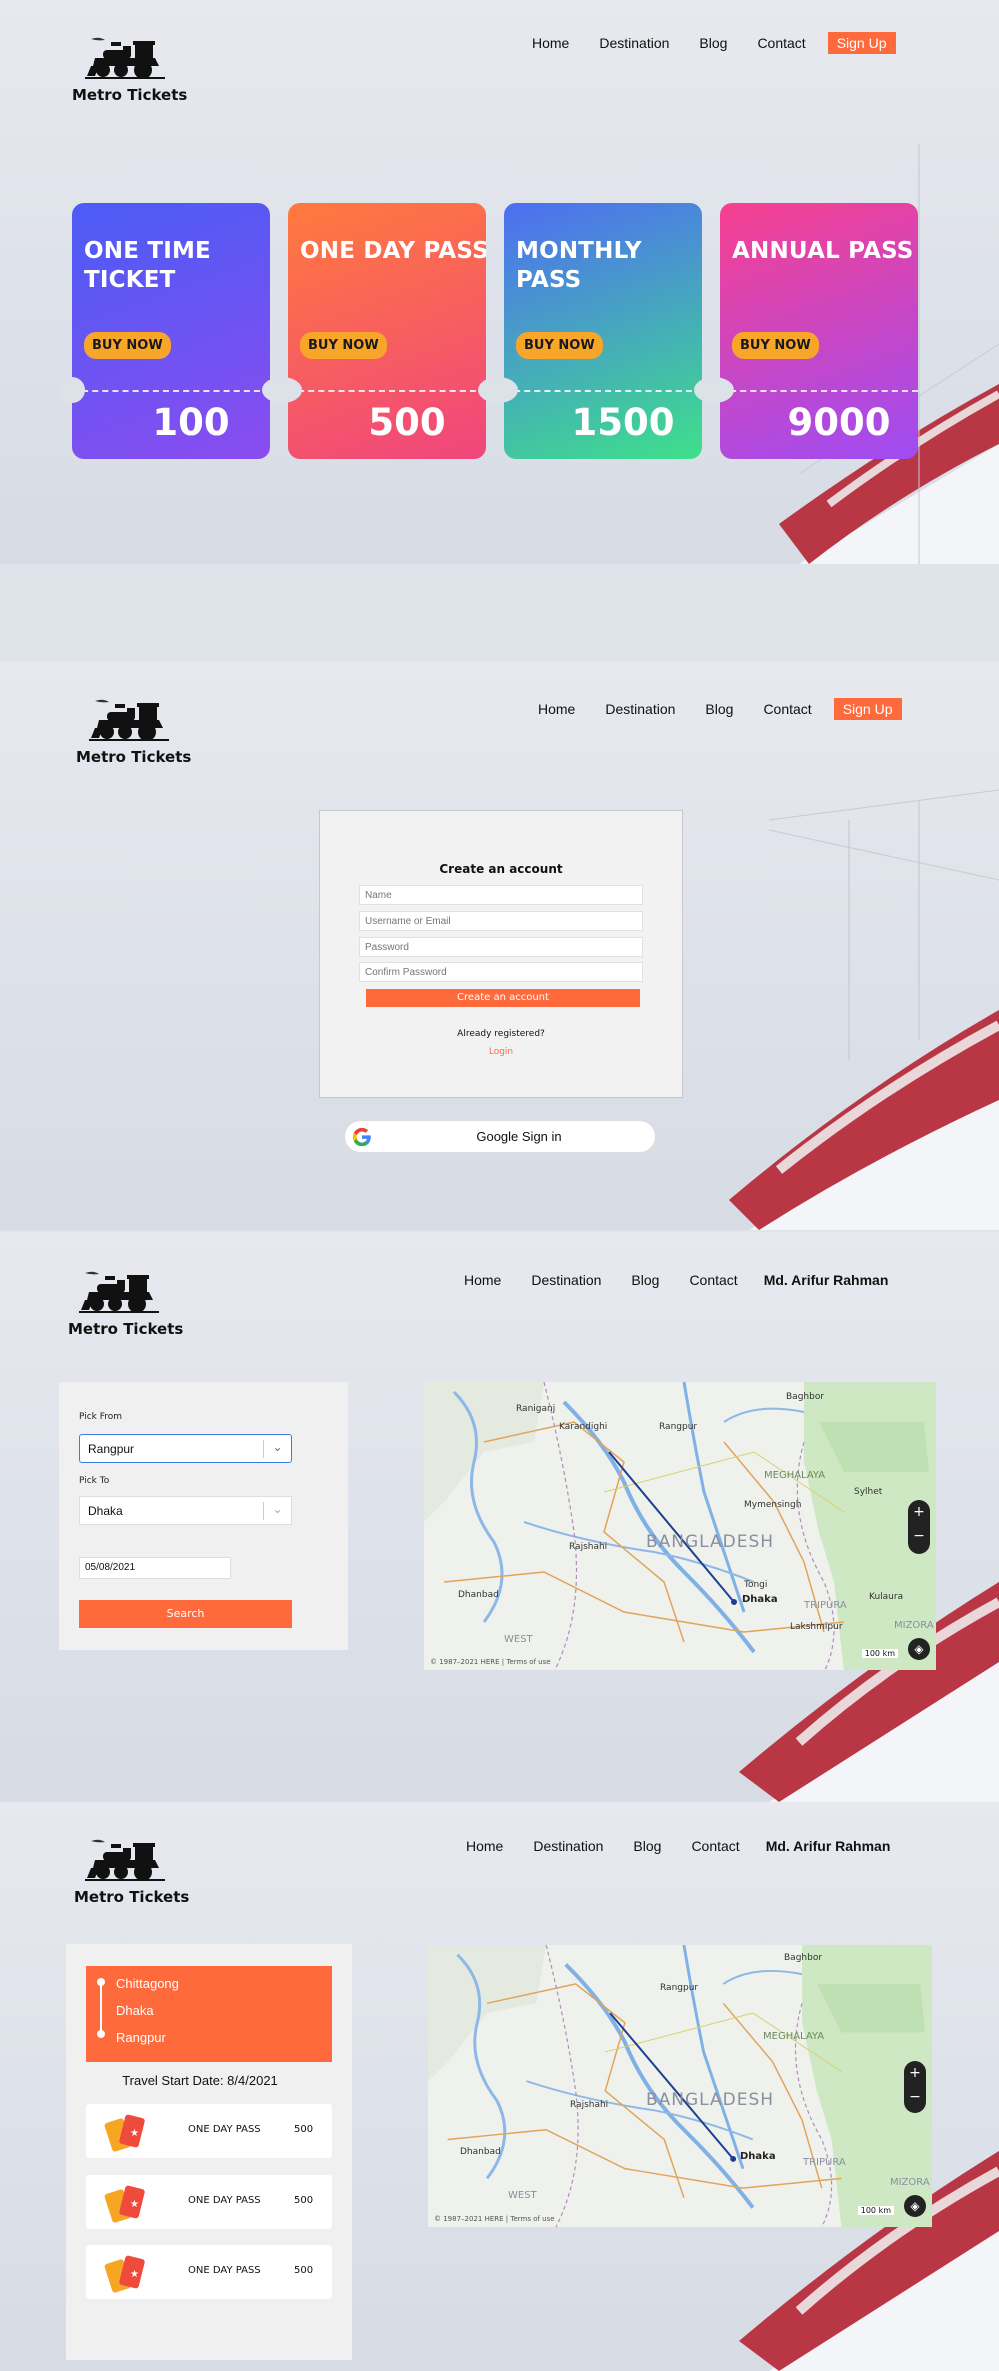 Image resolution: width=999 pixels, height=2371 pixels. What do you see at coordinates (498, 390) in the screenshot?
I see `ticket-notch` at bounding box center [498, 390].